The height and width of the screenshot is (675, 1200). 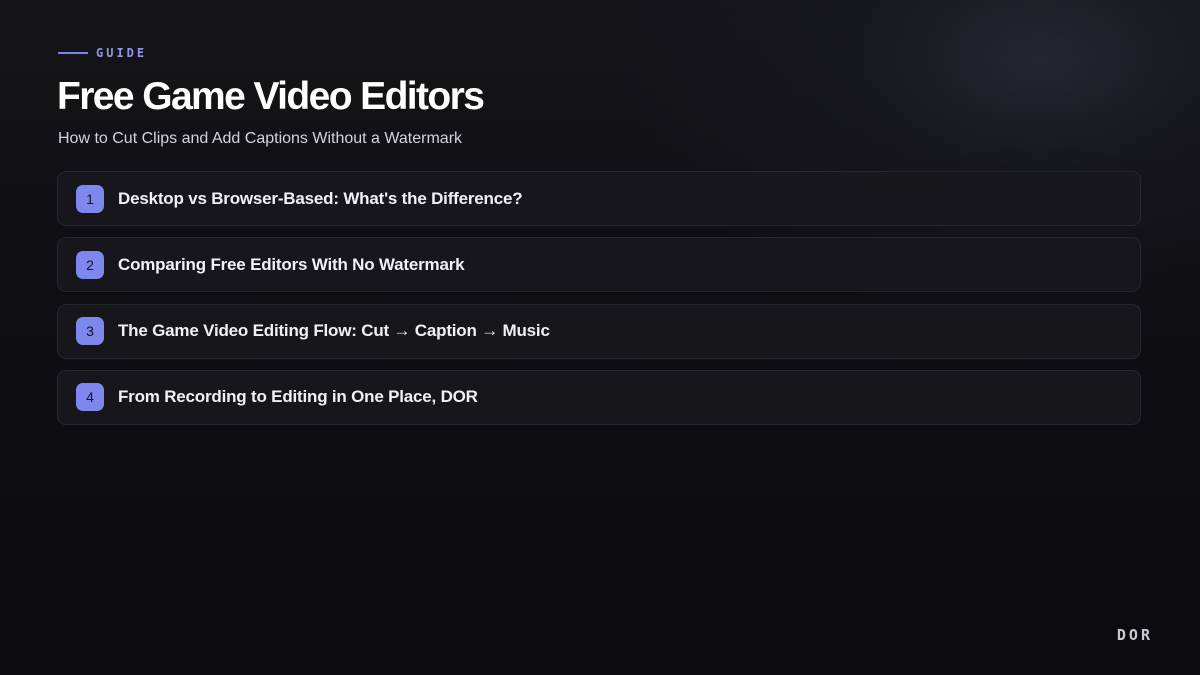 I want to click on eyebrow-label: GUIDE, so click(x=122, y=53).